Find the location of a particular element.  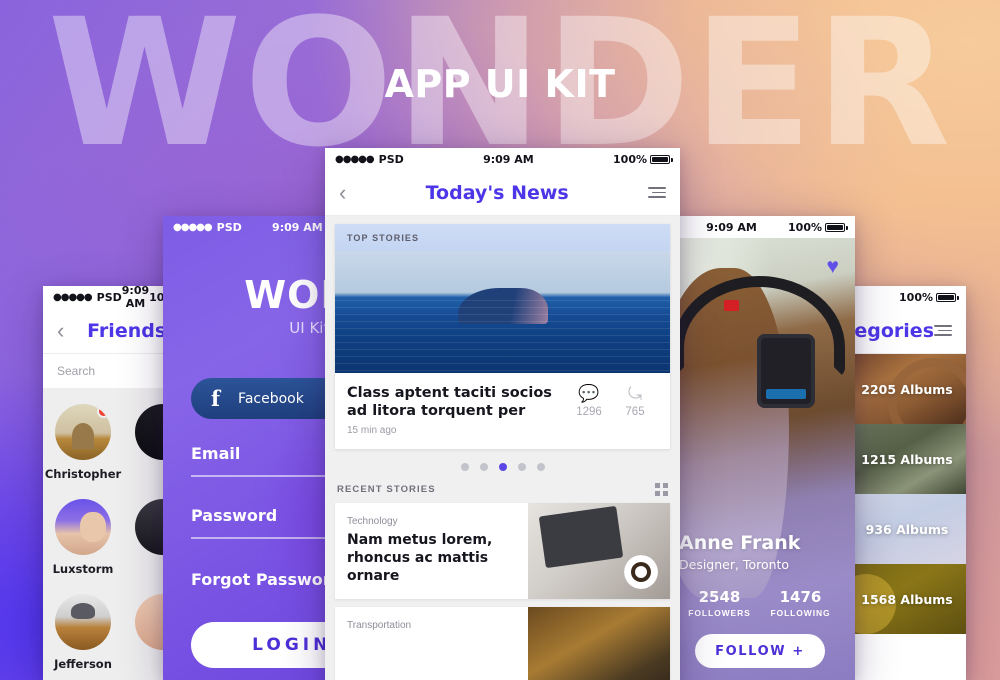

facebook-icon: f is located at coordinates (216, 398).